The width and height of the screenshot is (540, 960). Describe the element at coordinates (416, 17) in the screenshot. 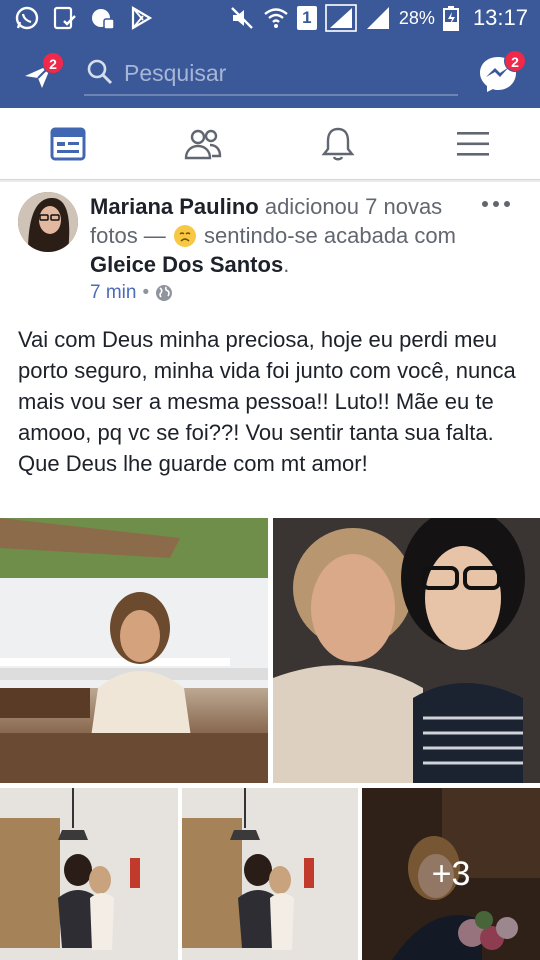

I see `battery-percent: 28%` at that location.